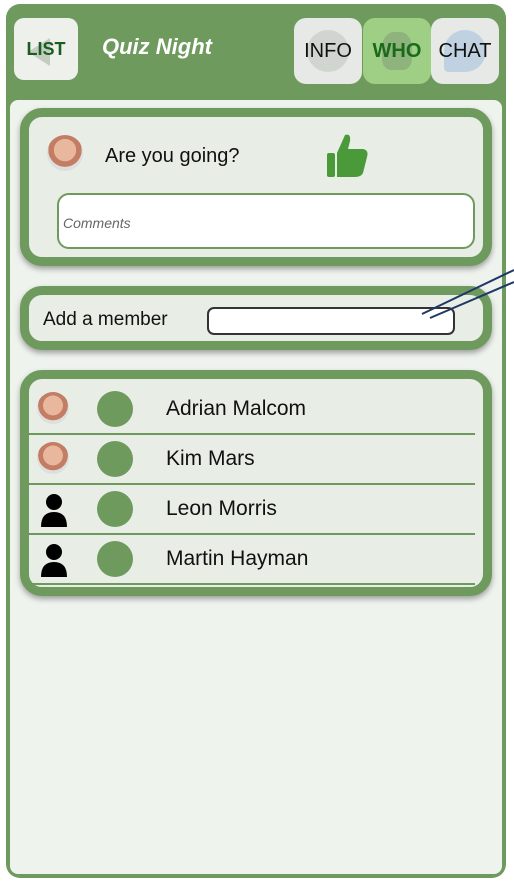  Describe the element at coordinates (331, 321) in the screenshot. I see `add-member-input` at that location.